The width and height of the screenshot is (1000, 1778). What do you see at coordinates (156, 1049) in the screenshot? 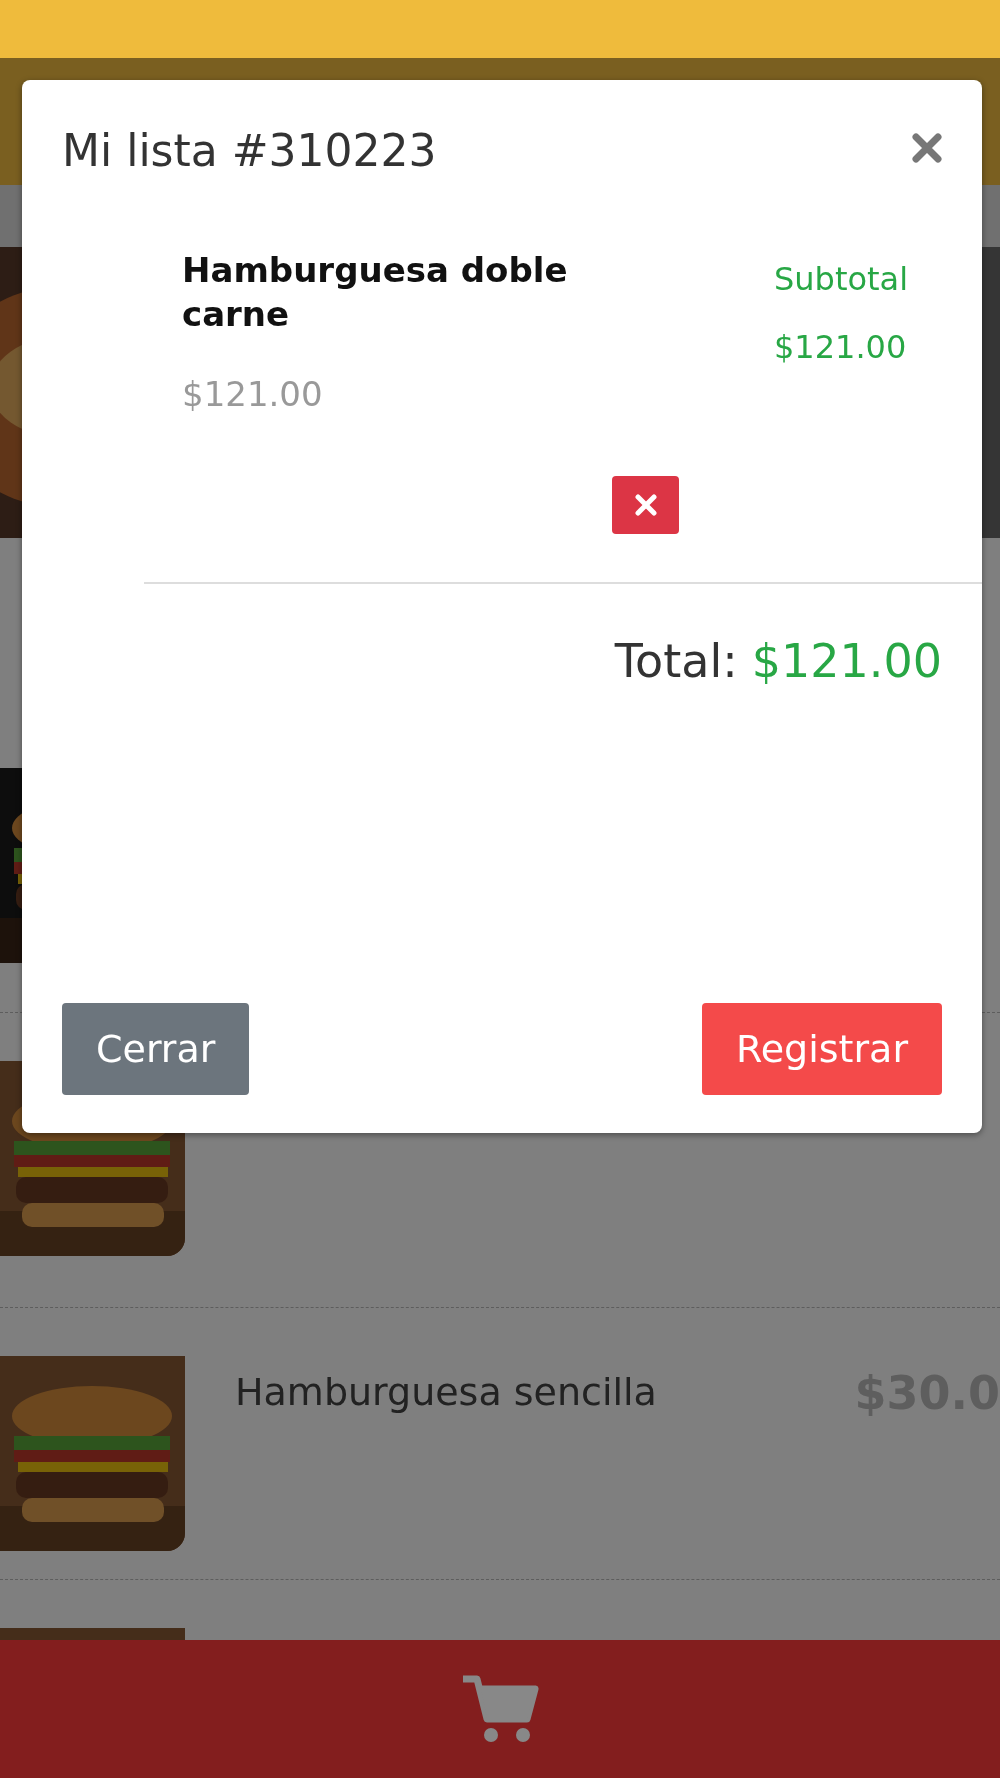
I see `close-button: Cerrar` at bounding box center [156, 1049].